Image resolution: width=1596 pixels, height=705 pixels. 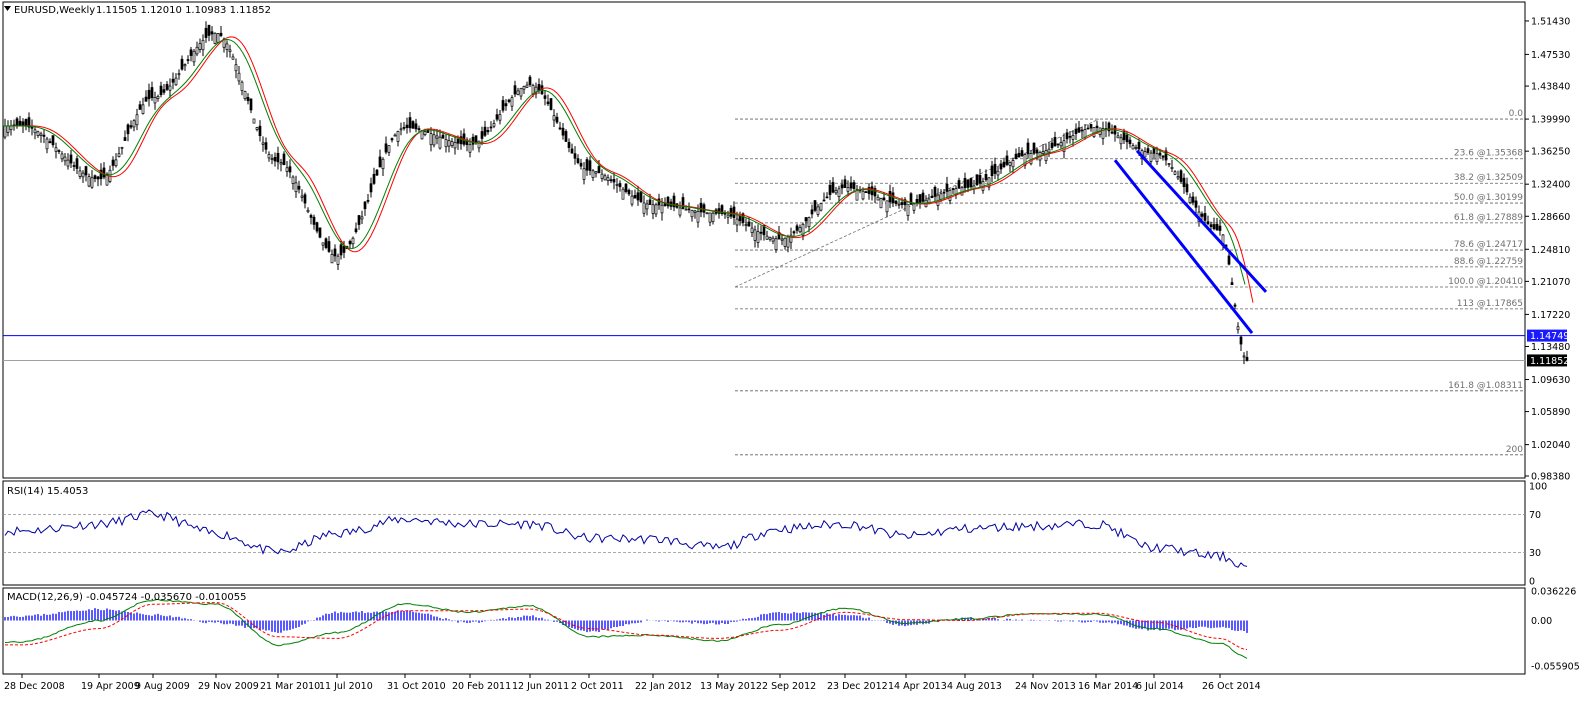 I want to click on fib-level-label: 200, so click(x=1514, y=450).